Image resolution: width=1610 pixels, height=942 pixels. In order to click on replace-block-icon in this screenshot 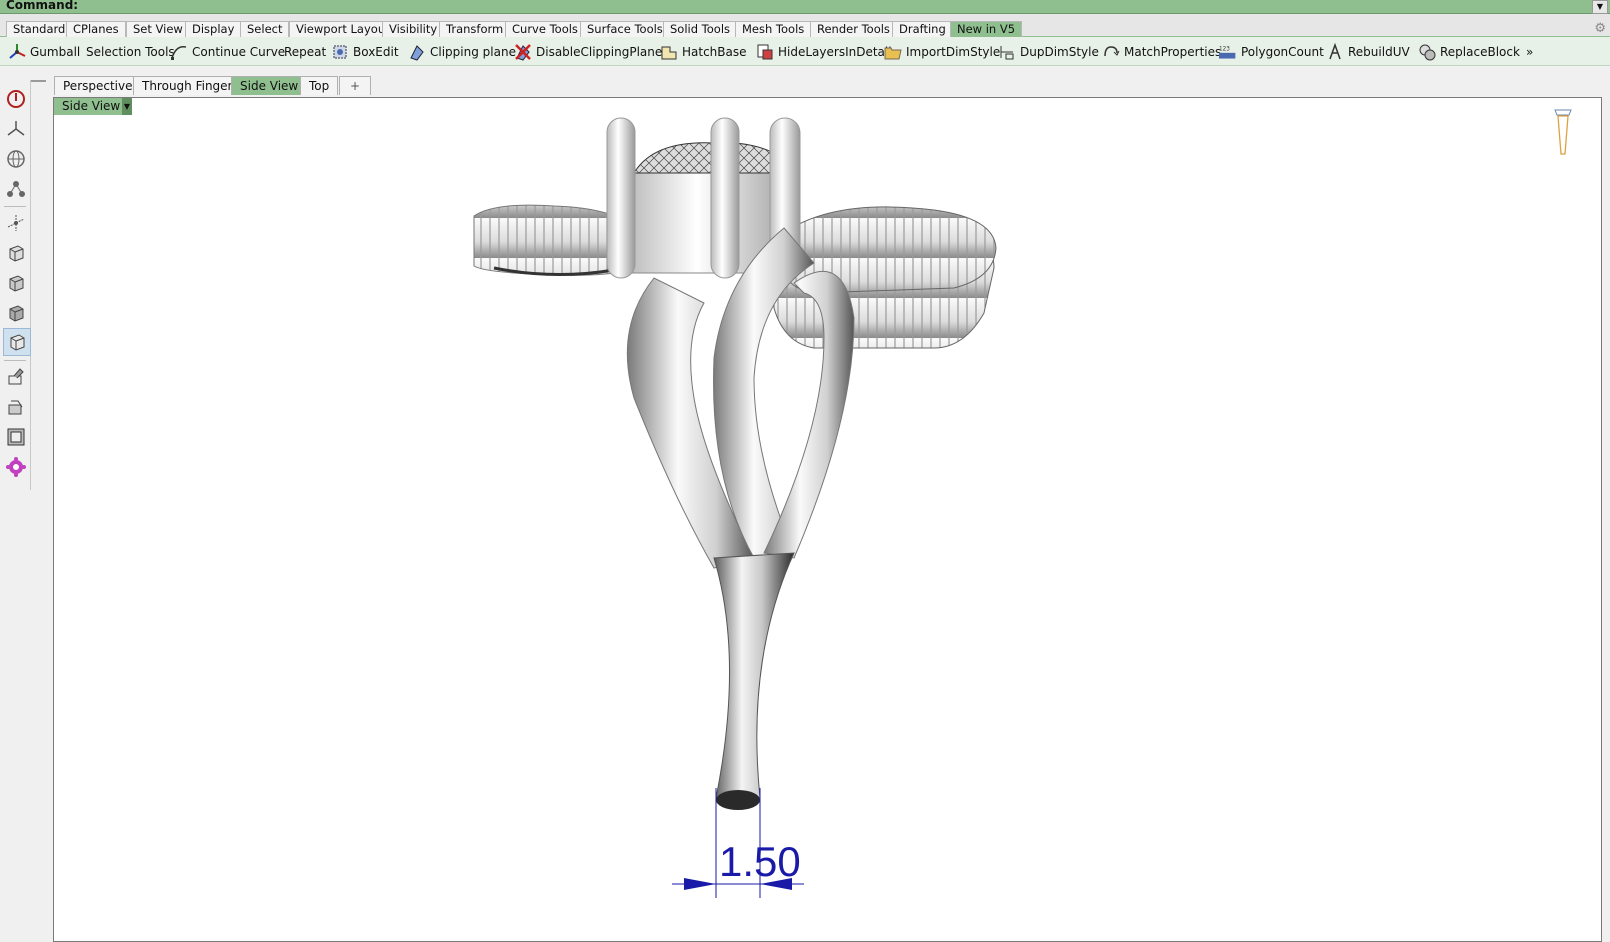, I will do `click(1427, 52)`.